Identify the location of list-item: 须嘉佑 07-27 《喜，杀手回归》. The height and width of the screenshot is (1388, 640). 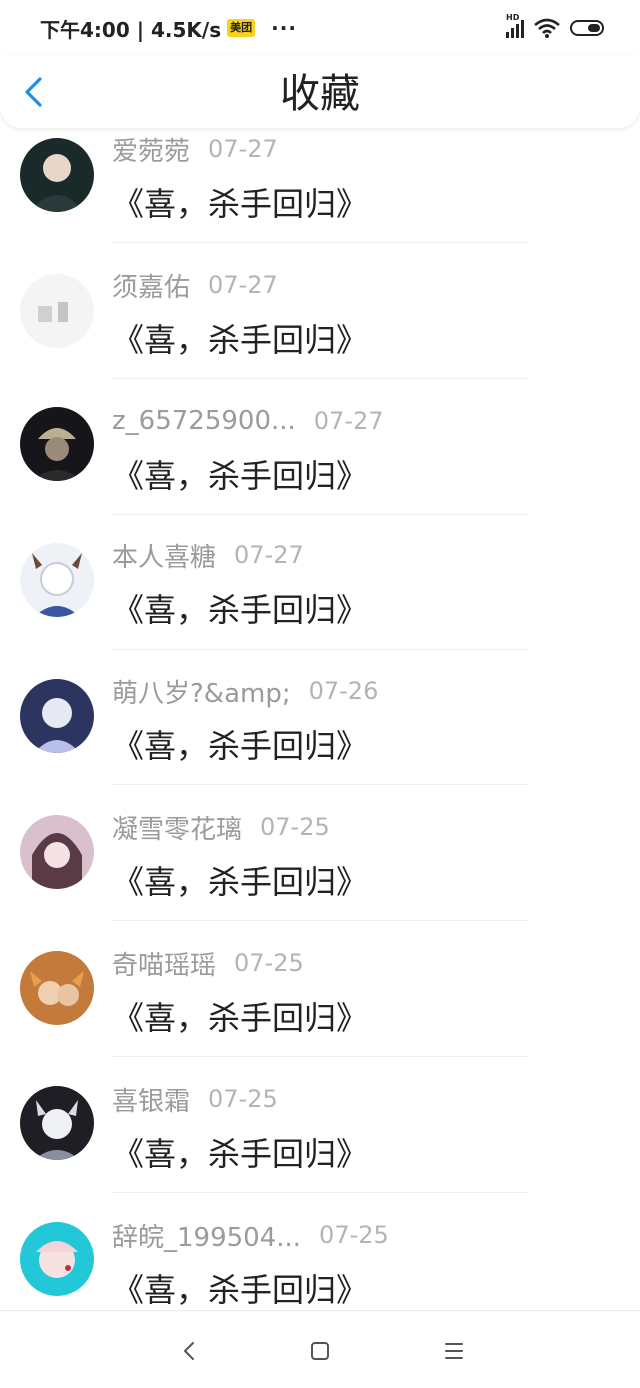
(320, 339).